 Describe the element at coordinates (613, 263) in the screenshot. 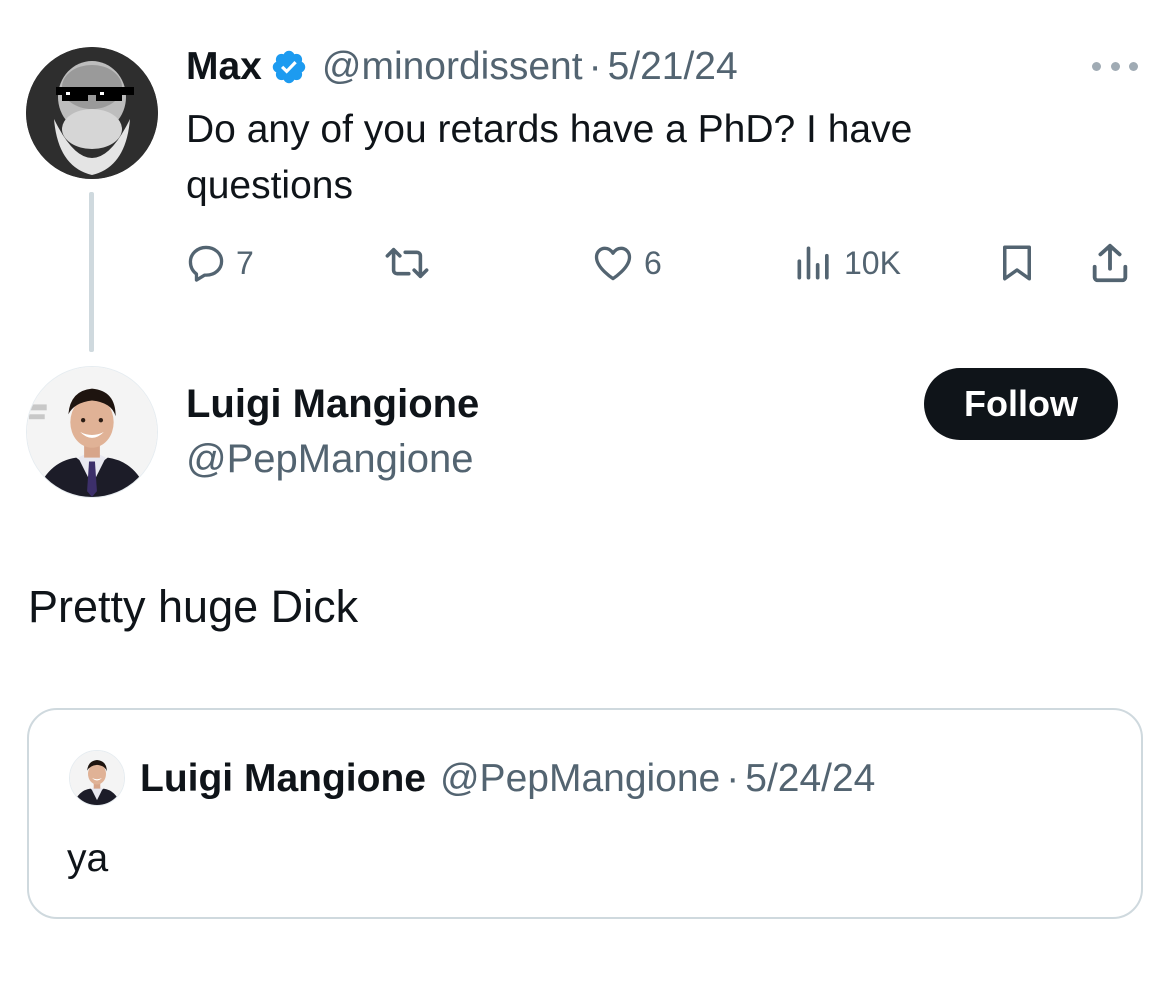

I see `like-icon` at that location.